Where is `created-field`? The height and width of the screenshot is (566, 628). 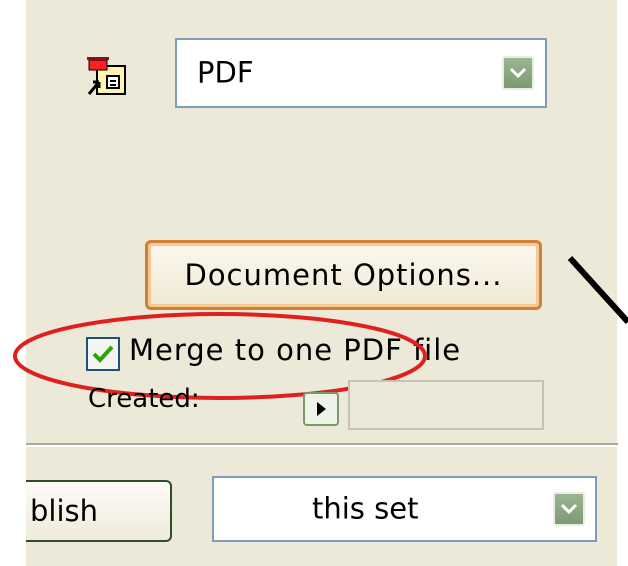 created-field is located at coordinates (446, 405).